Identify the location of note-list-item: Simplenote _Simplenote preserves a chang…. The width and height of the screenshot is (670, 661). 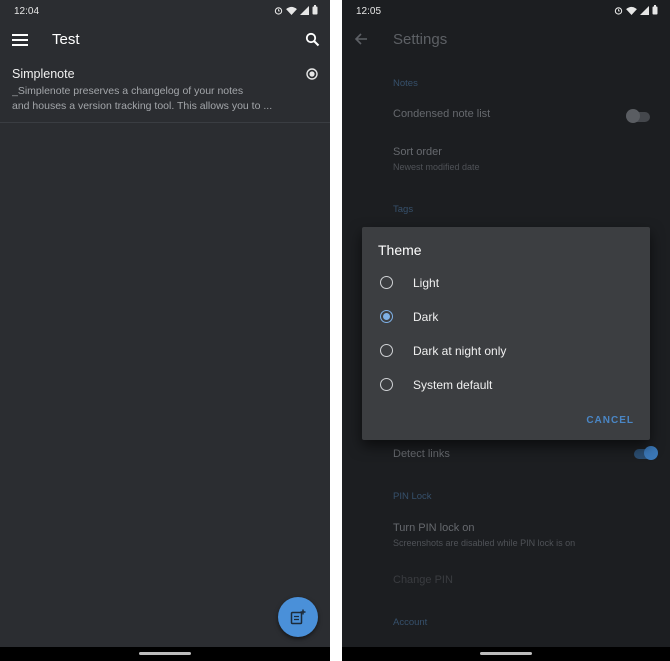
(165, 91).